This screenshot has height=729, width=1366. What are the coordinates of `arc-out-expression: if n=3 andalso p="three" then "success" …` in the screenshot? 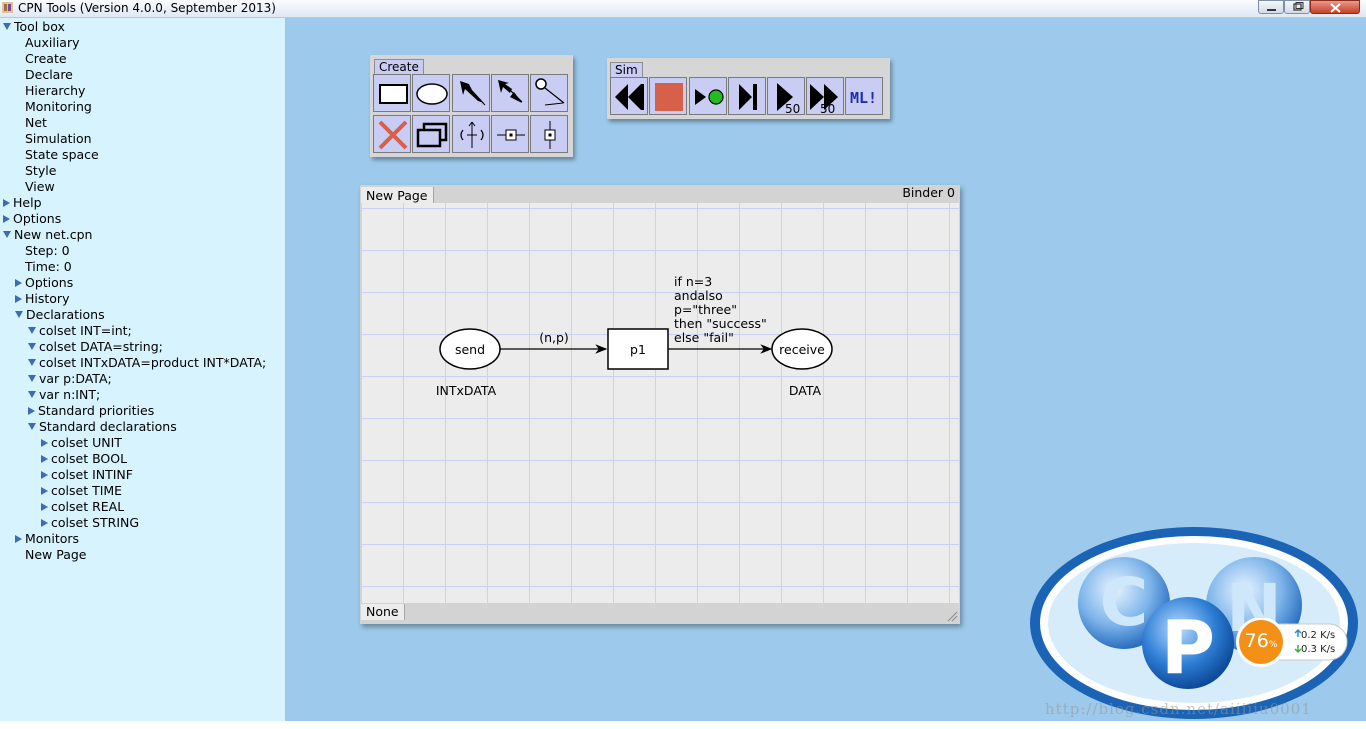 It's located at (720, 309).